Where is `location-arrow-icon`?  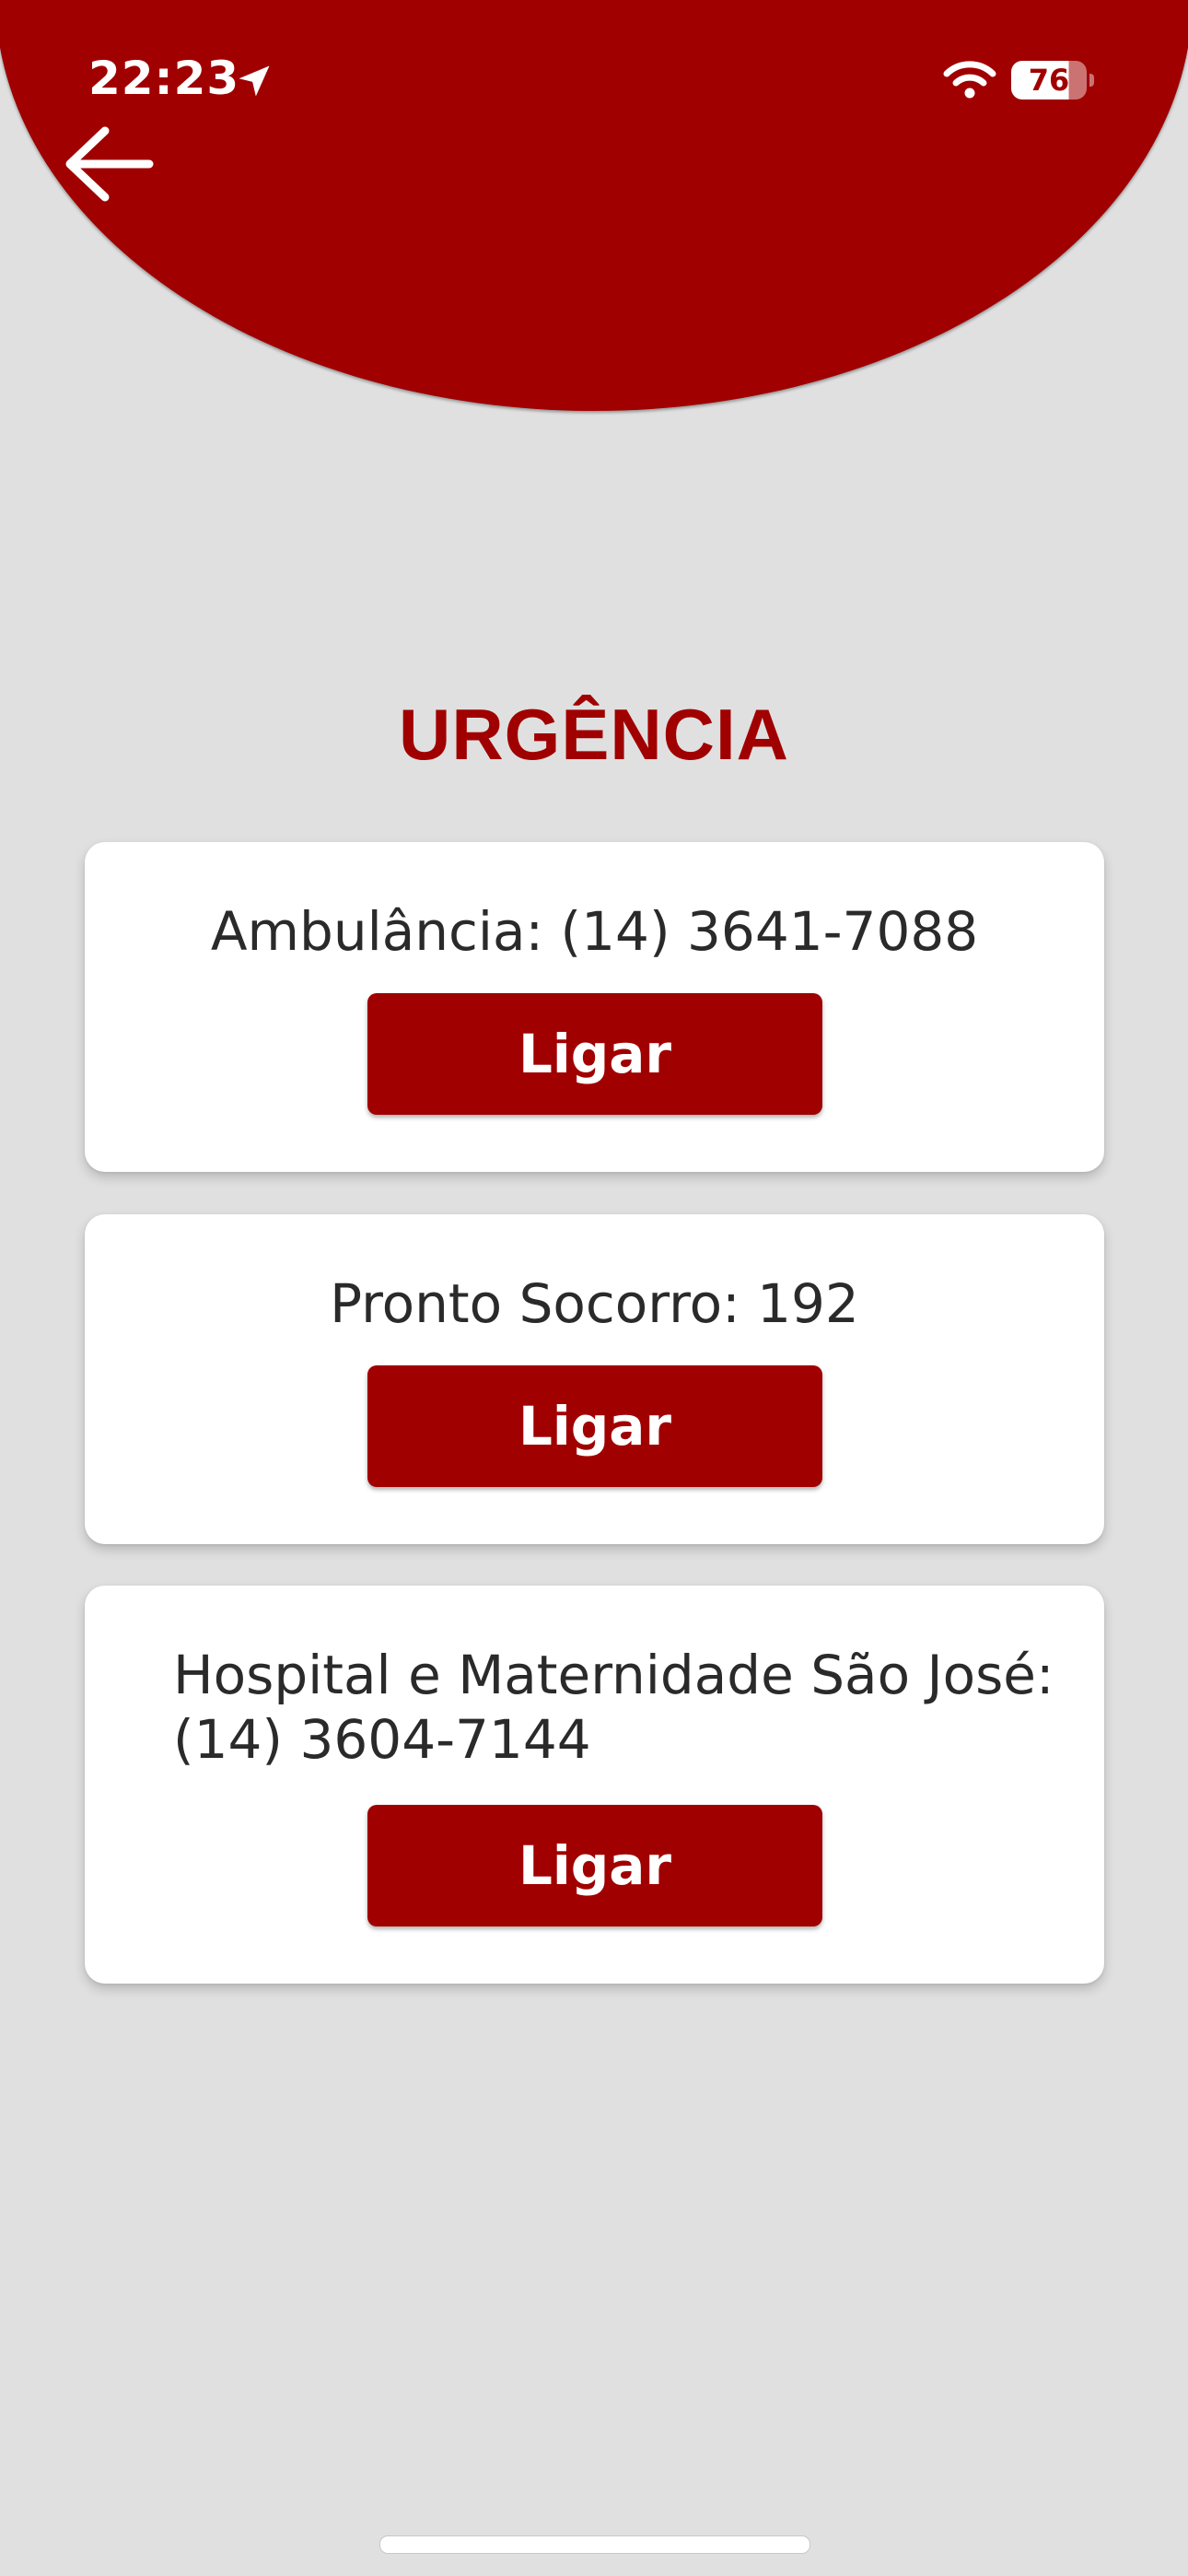
location-arrow-icon is located at coordinates (254, 81).